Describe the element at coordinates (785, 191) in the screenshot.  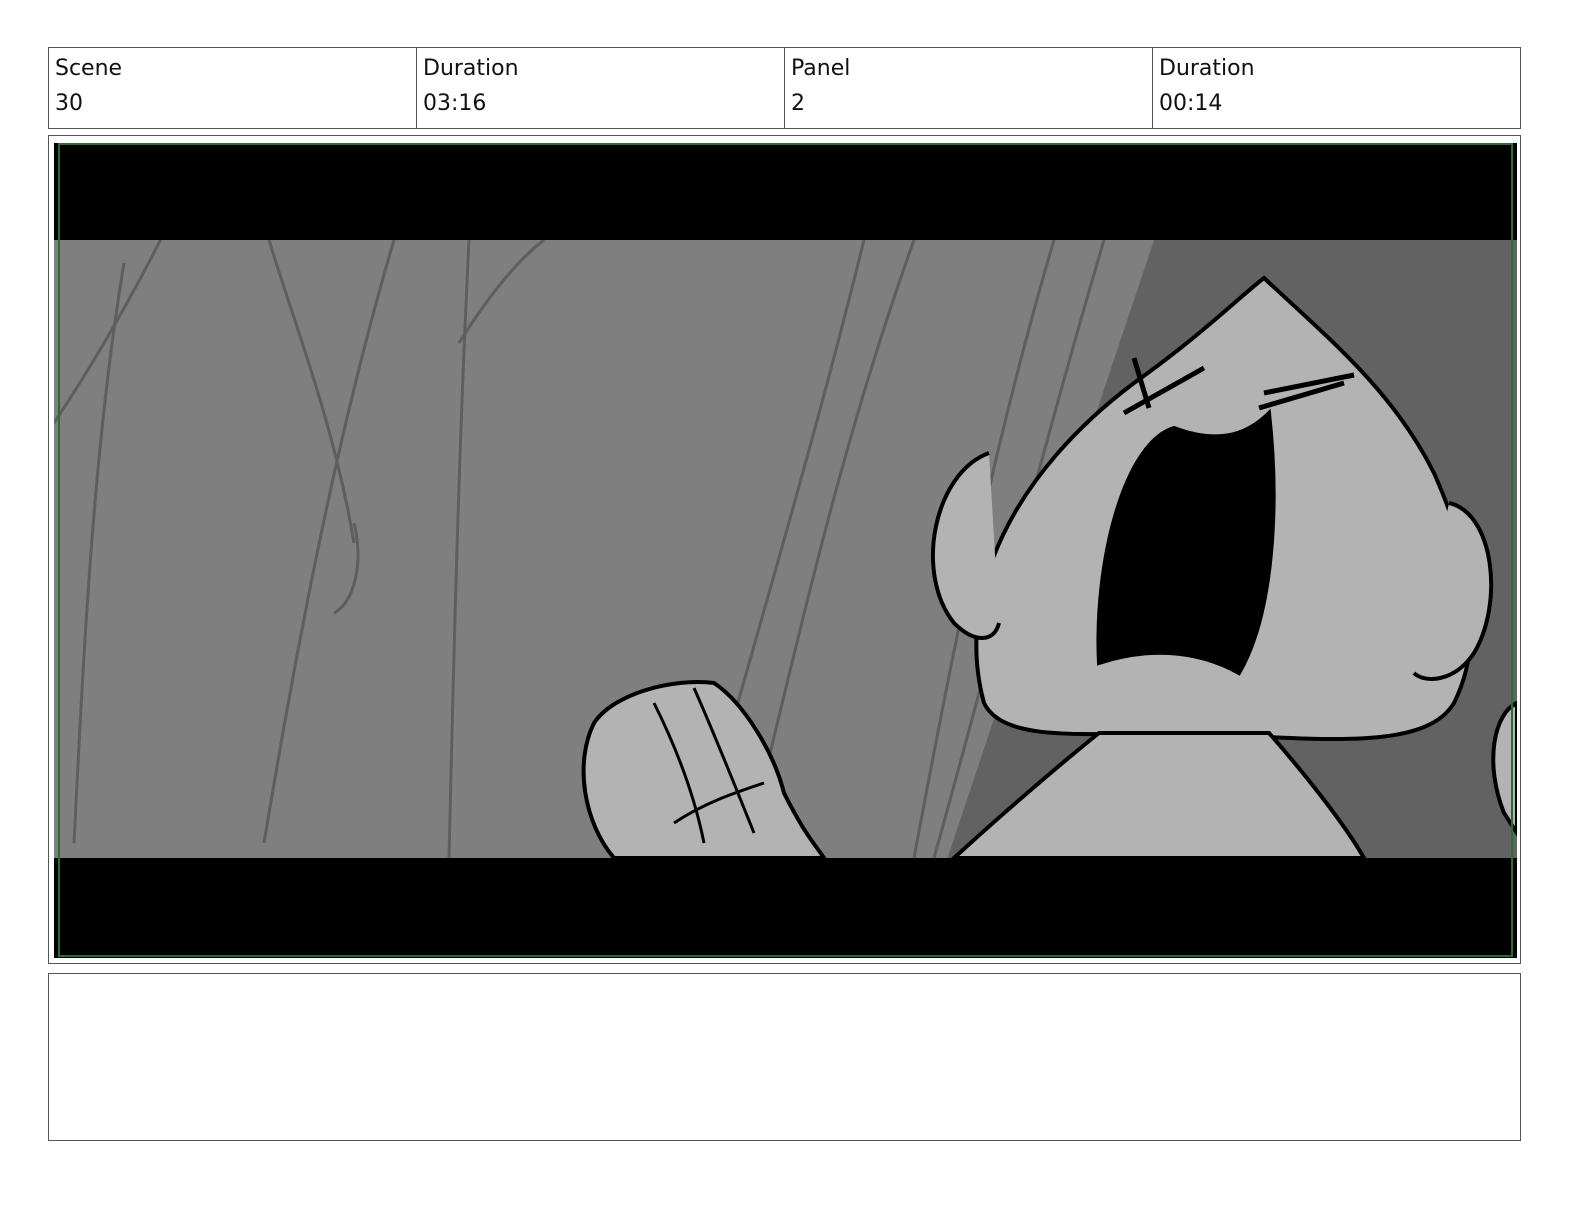
I see `letterbox-top` at that location.